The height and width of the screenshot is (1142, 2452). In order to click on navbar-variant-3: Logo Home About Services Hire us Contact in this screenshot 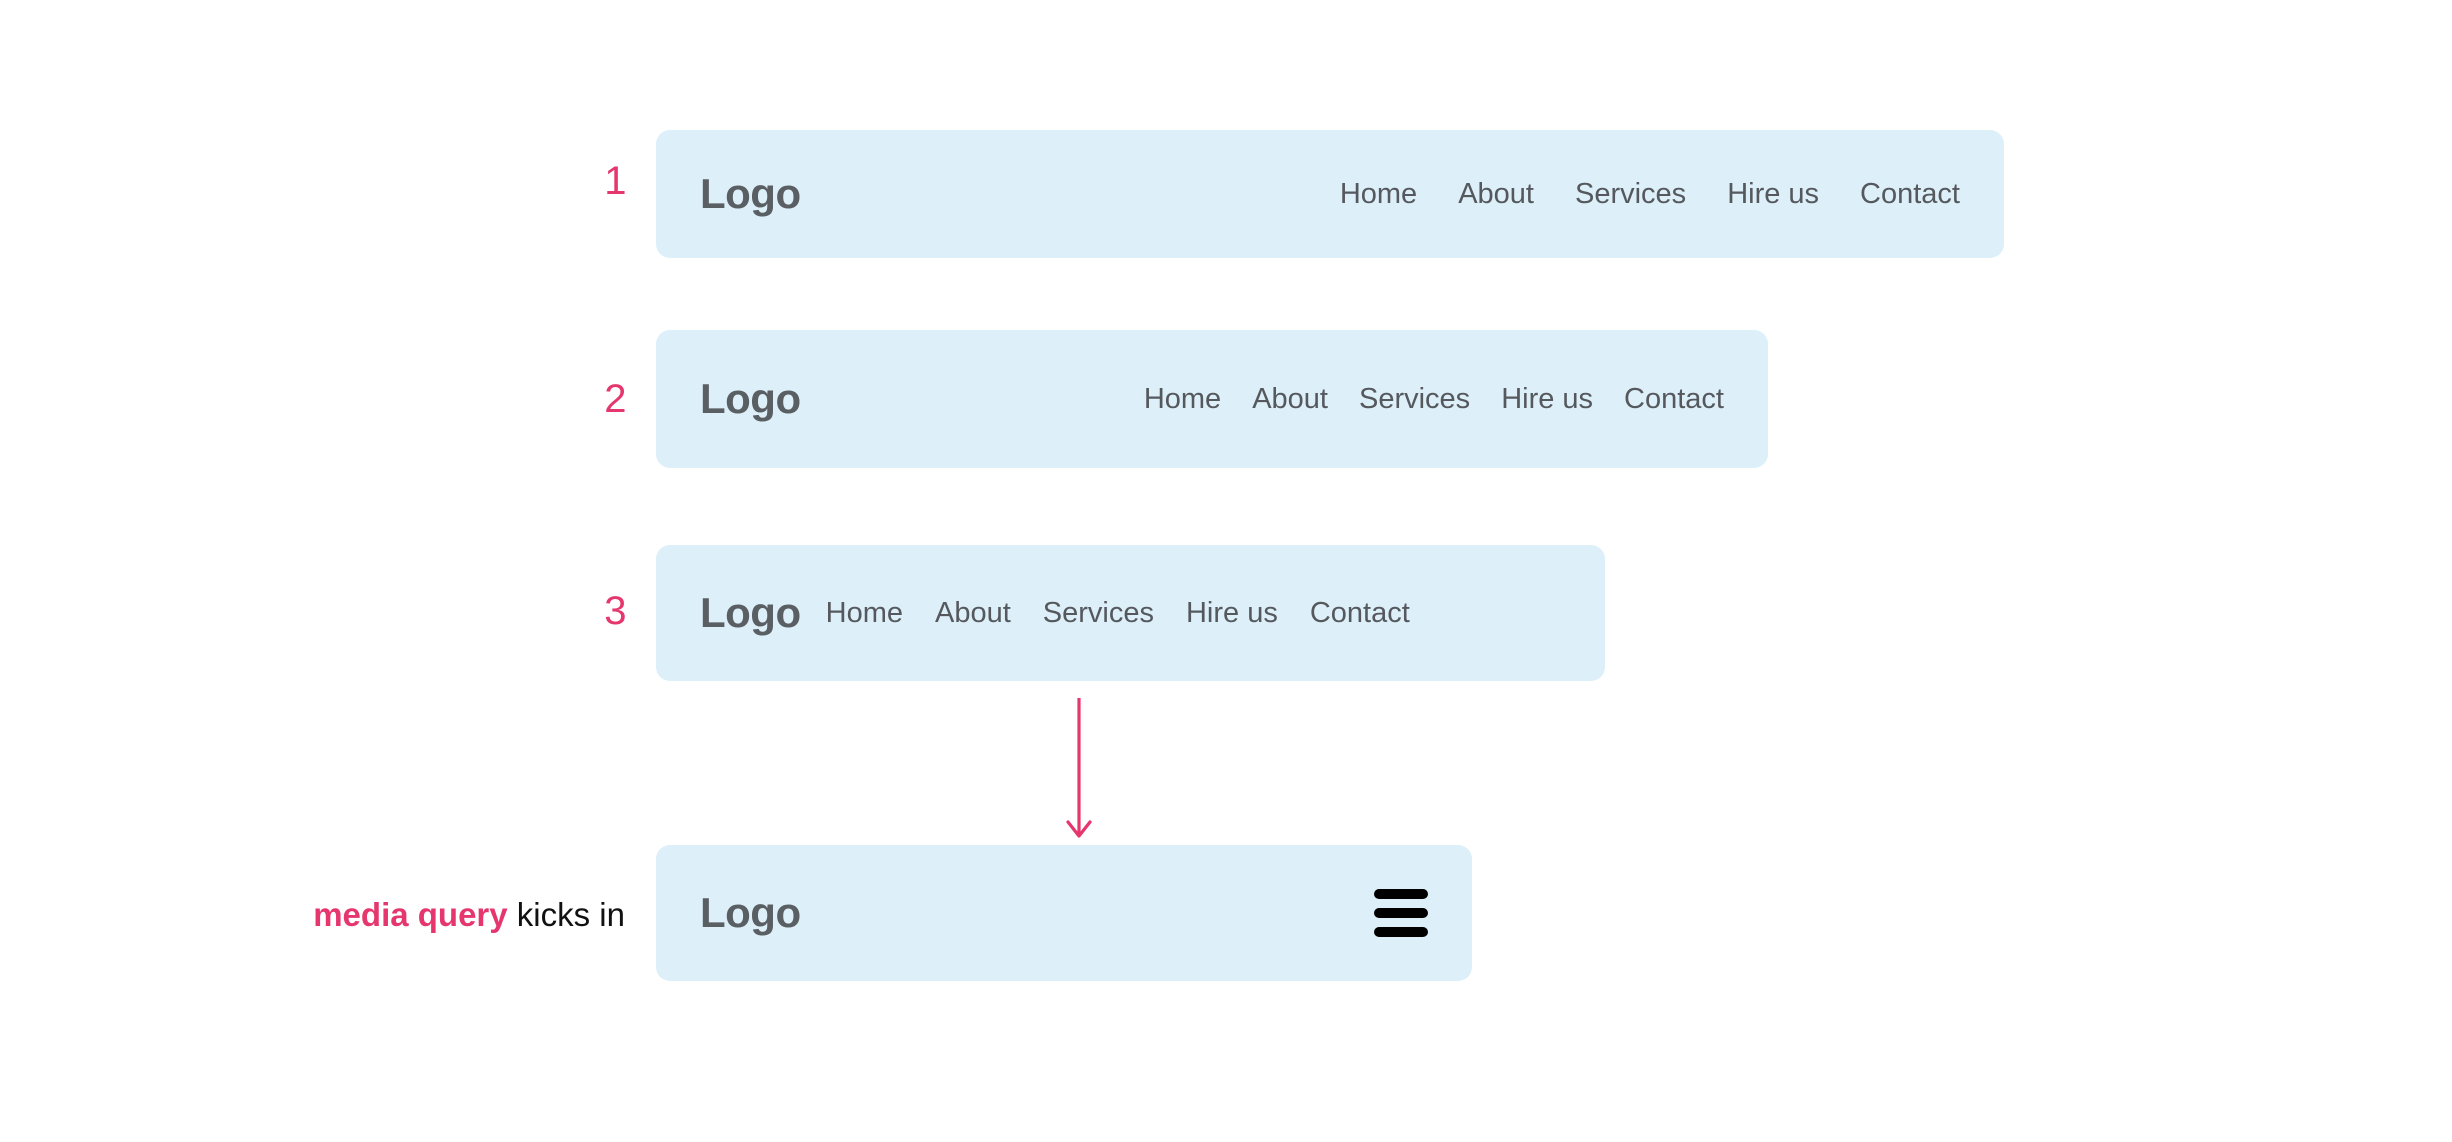, I will do `click(1130, 613)`.